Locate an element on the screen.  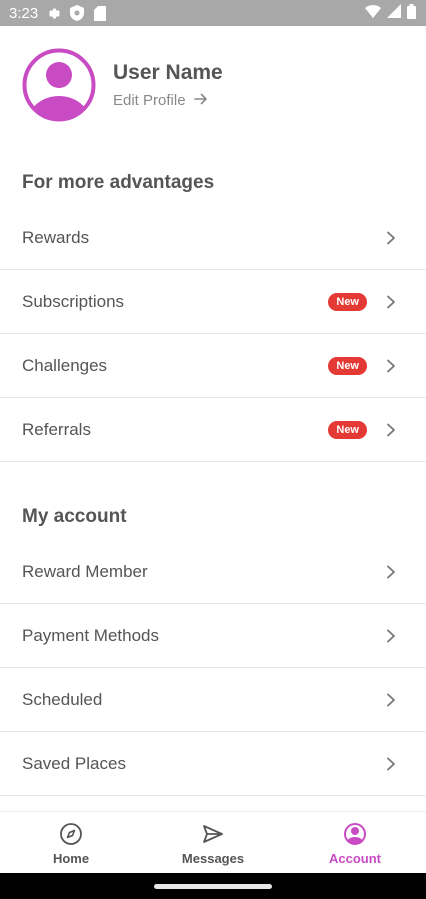
menu-item-label: Scheduled is located at coordinates (62, 699).